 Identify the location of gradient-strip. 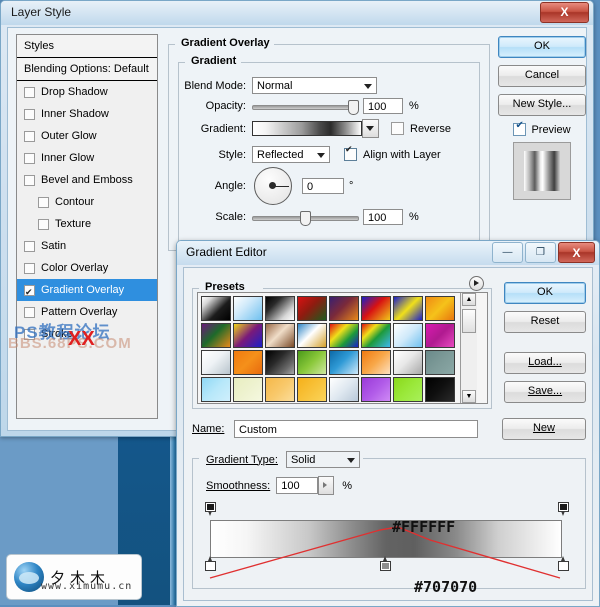
(386, 539).